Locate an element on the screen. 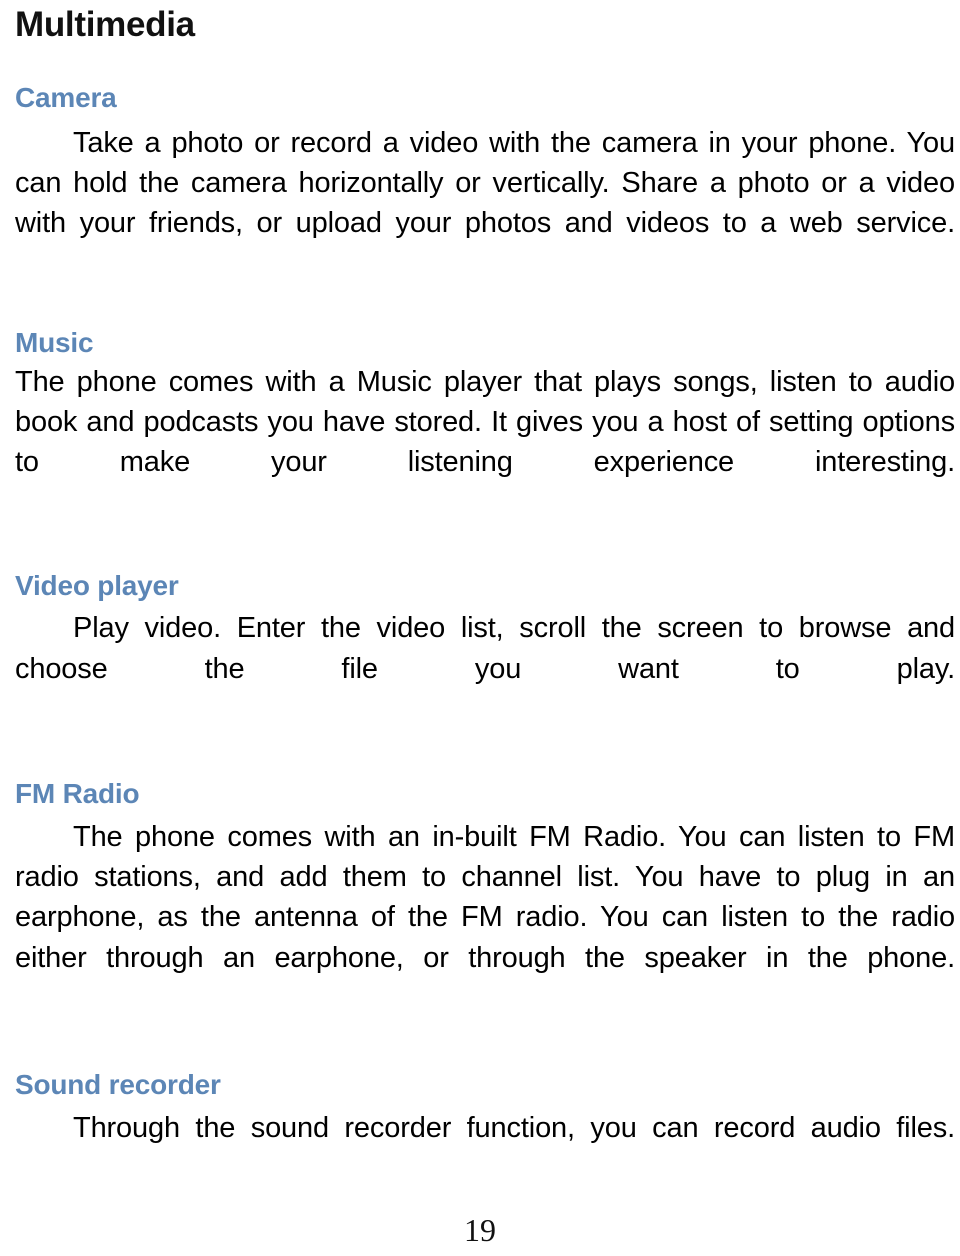 This screenshot has width=960, height=1256. page-number: 19 is located at coordinates (480, 1230).